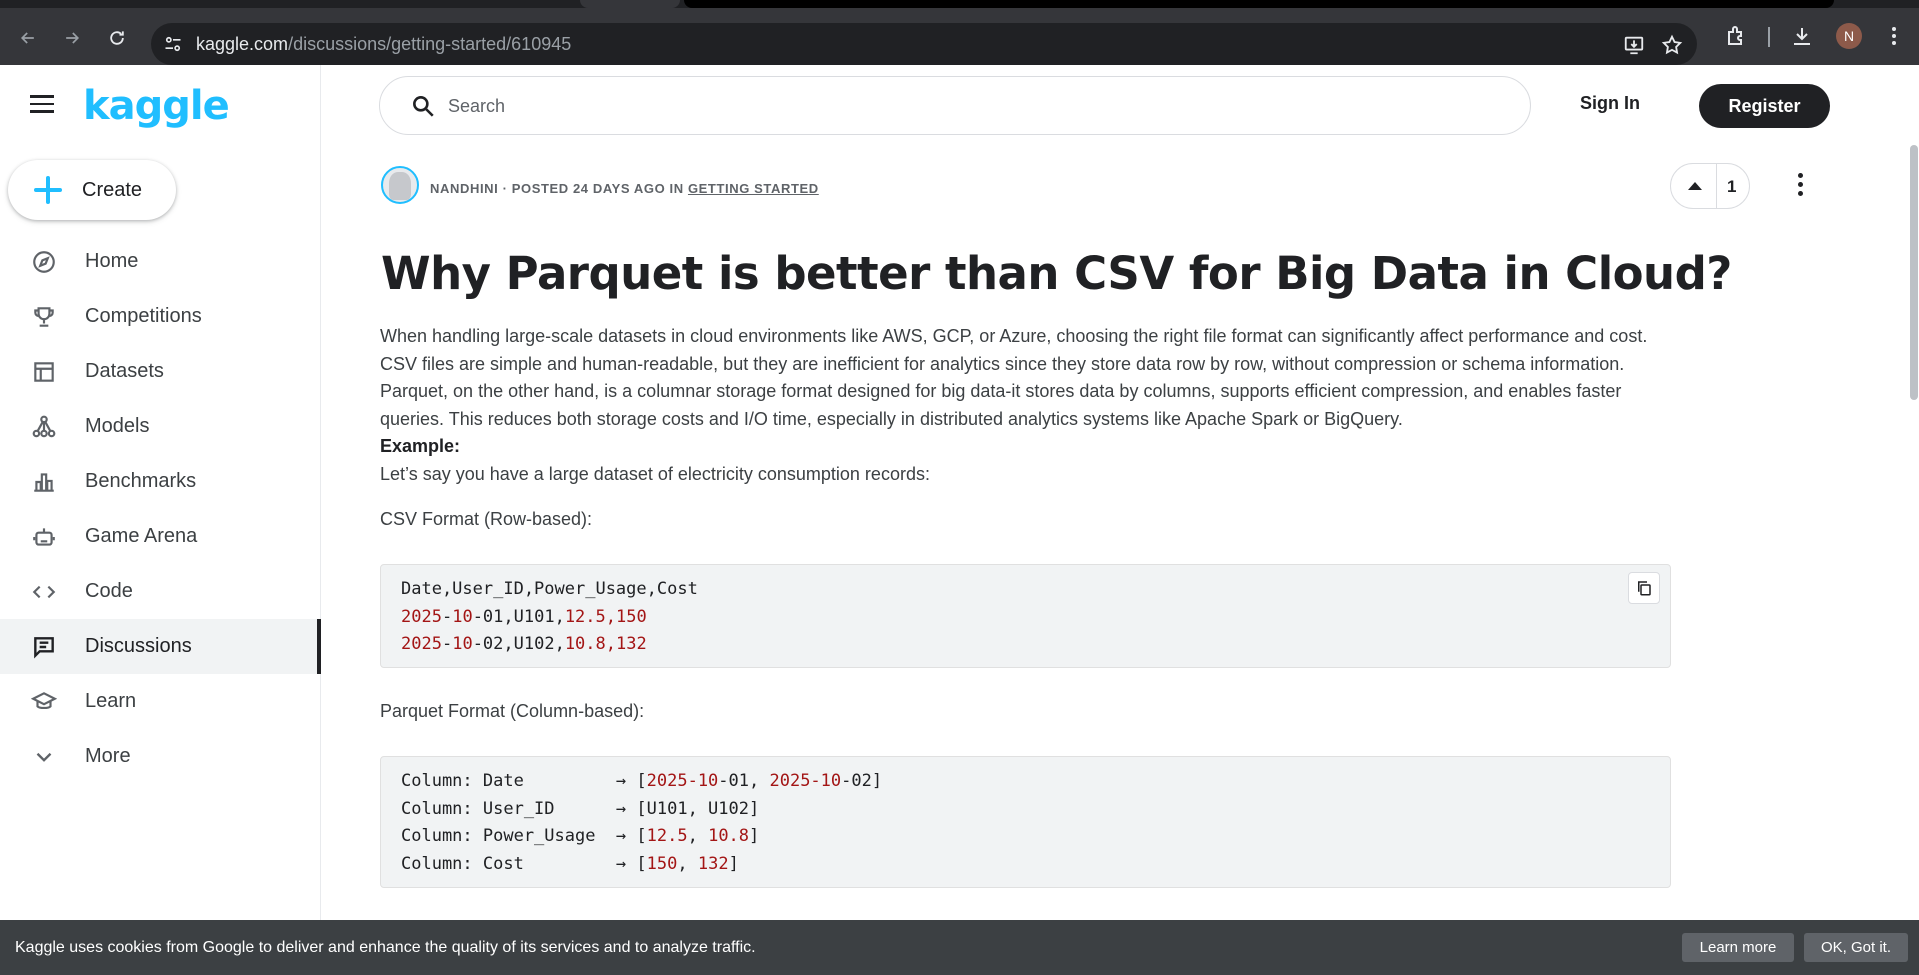 This screenshot has height=975, width=1919. What do you see at coordinates (682, 781) in the screenshot?
I see `code-number: 2025-10` at bounding box center [682, 781].